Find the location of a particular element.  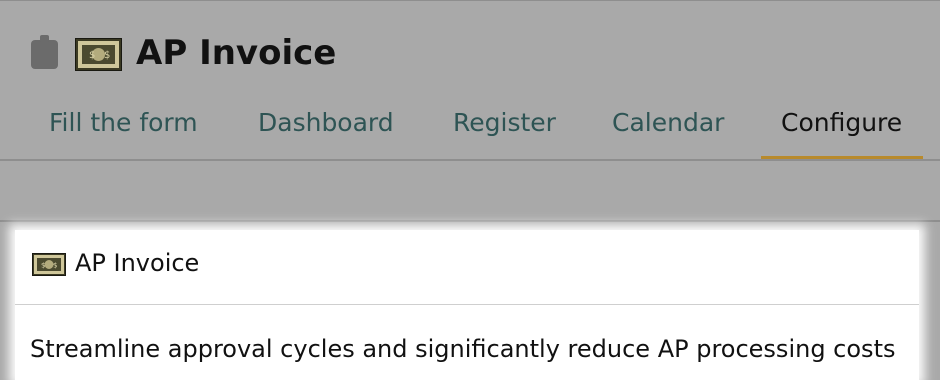

toolbar-divider is located at coordinates (470, 221).